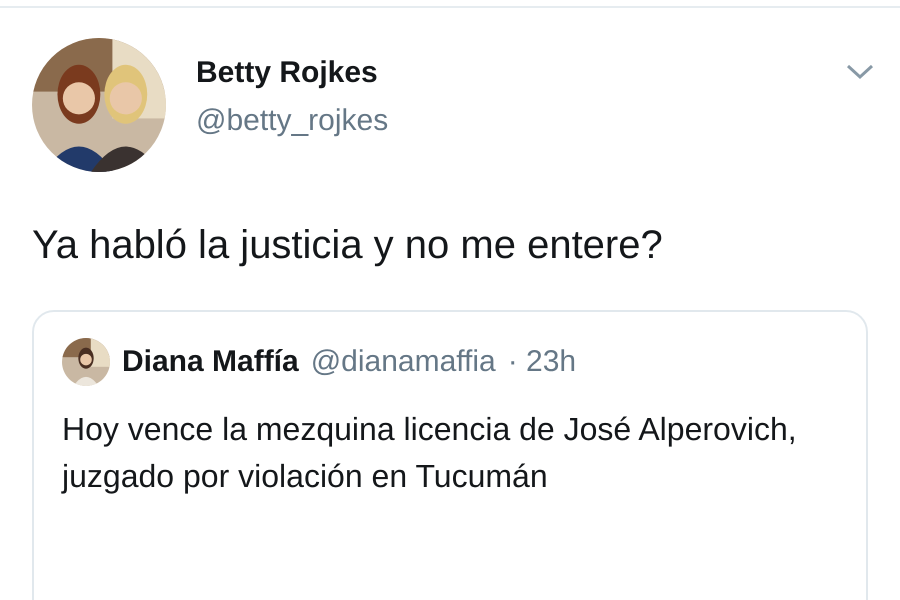 The image size is (900, 600). I want to click on tweet-text: Ya habló la justicia y no me entere?, so click(348, 245).